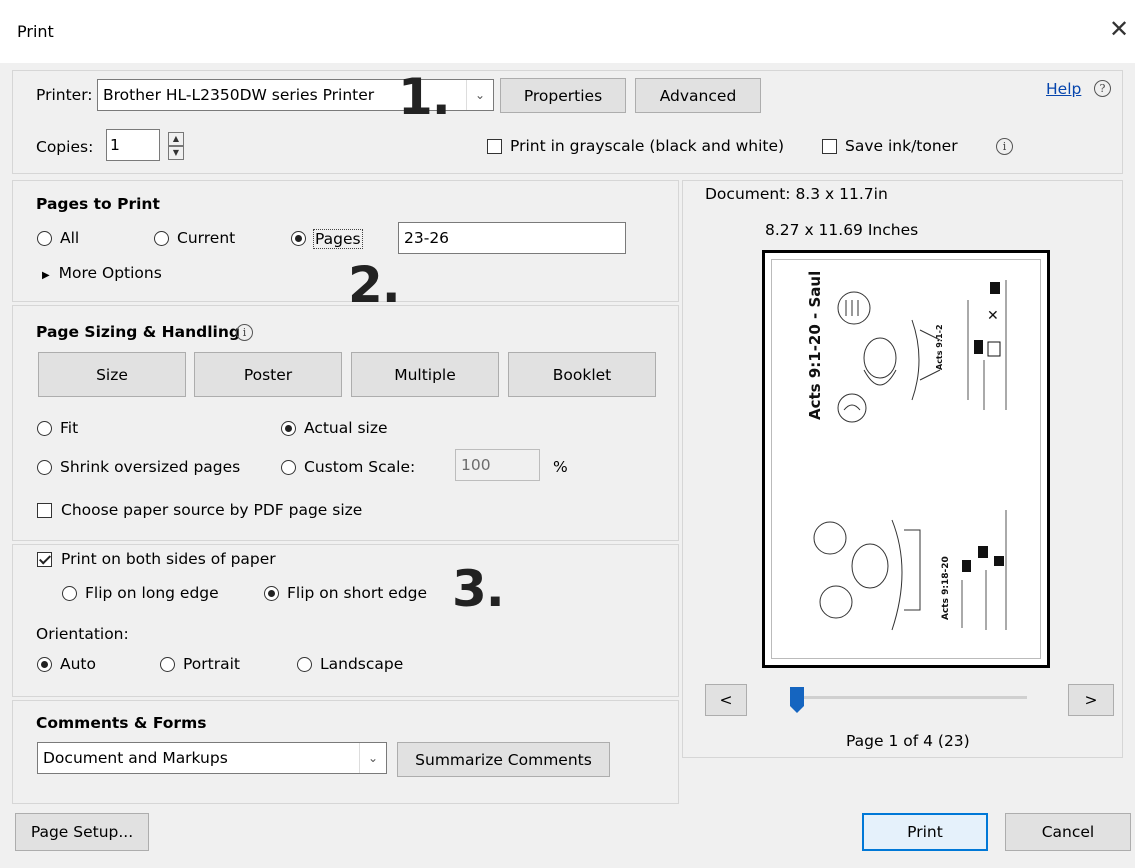 The width and height of the screenshot is (1135, 868). What do you see at coordinates (512, 238) in the screenshot?
I see `pages-range-input: 23-26` at bounding box center [512, 238].